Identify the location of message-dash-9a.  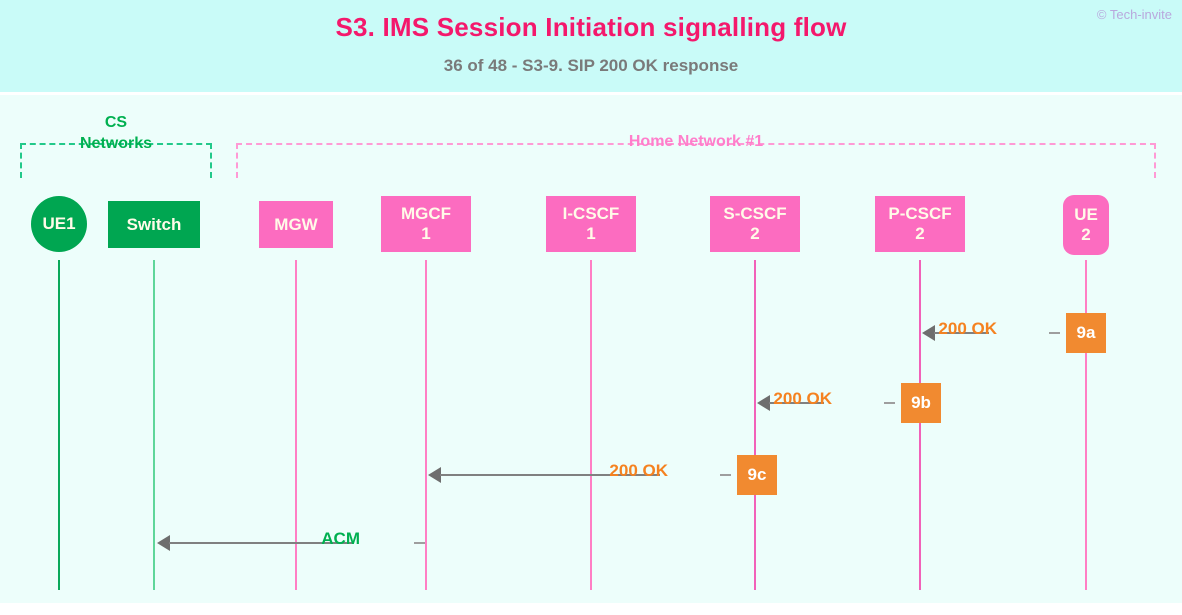
(1054, 333).